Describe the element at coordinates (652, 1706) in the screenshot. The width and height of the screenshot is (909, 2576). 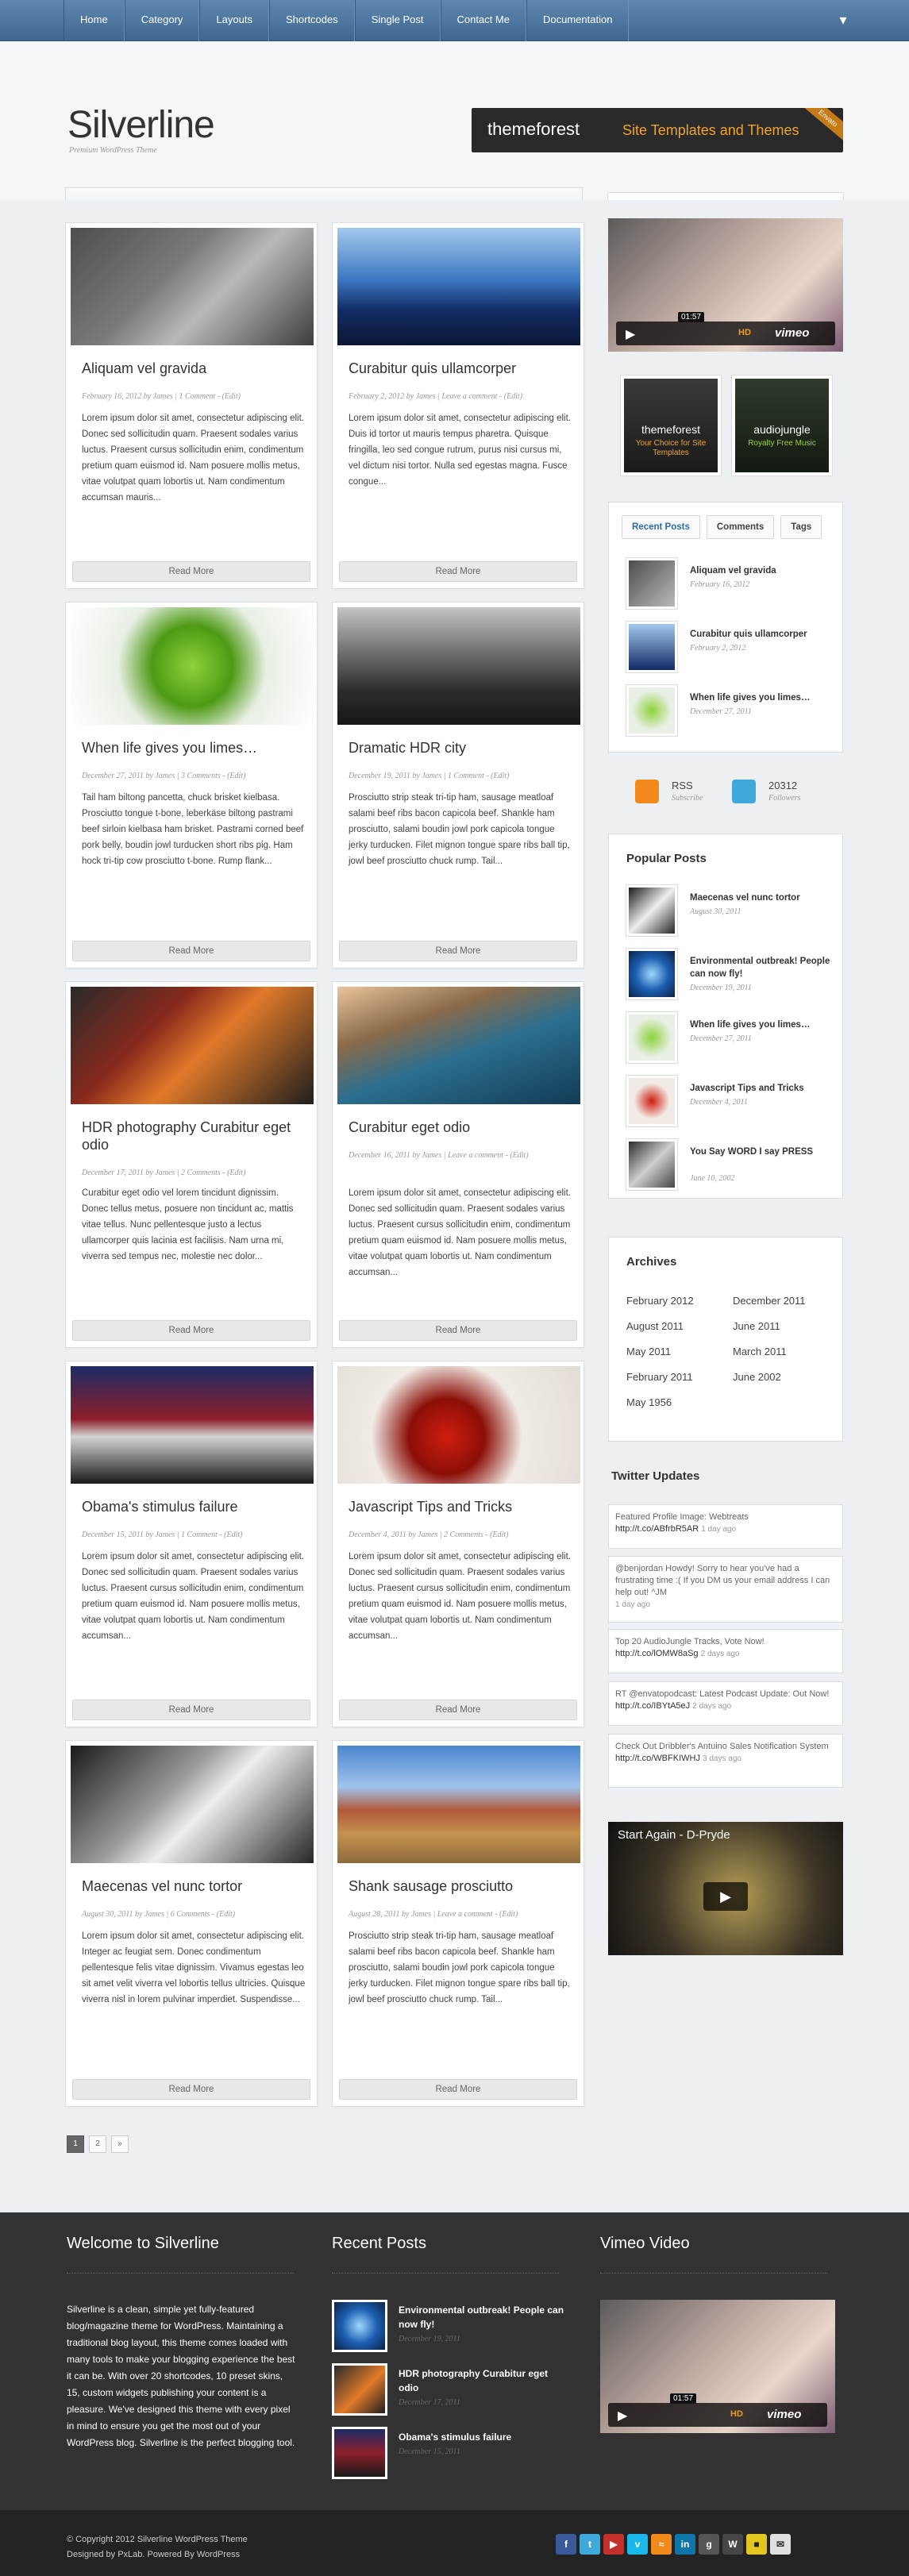
I see `tweet-link: http://t.co/IBYtA5eJ` at that location.